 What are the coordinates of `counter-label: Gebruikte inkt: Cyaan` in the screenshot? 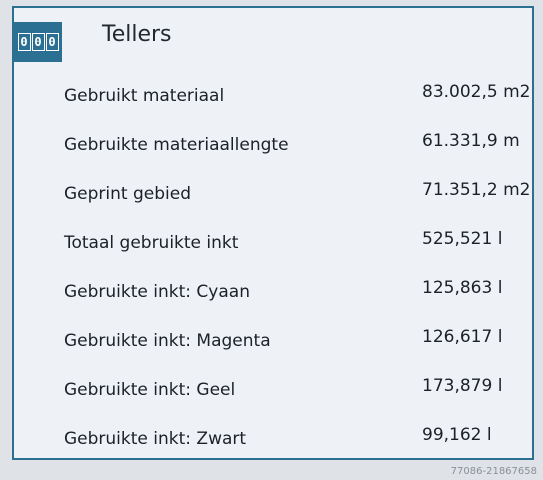 It's located at (157, 292).